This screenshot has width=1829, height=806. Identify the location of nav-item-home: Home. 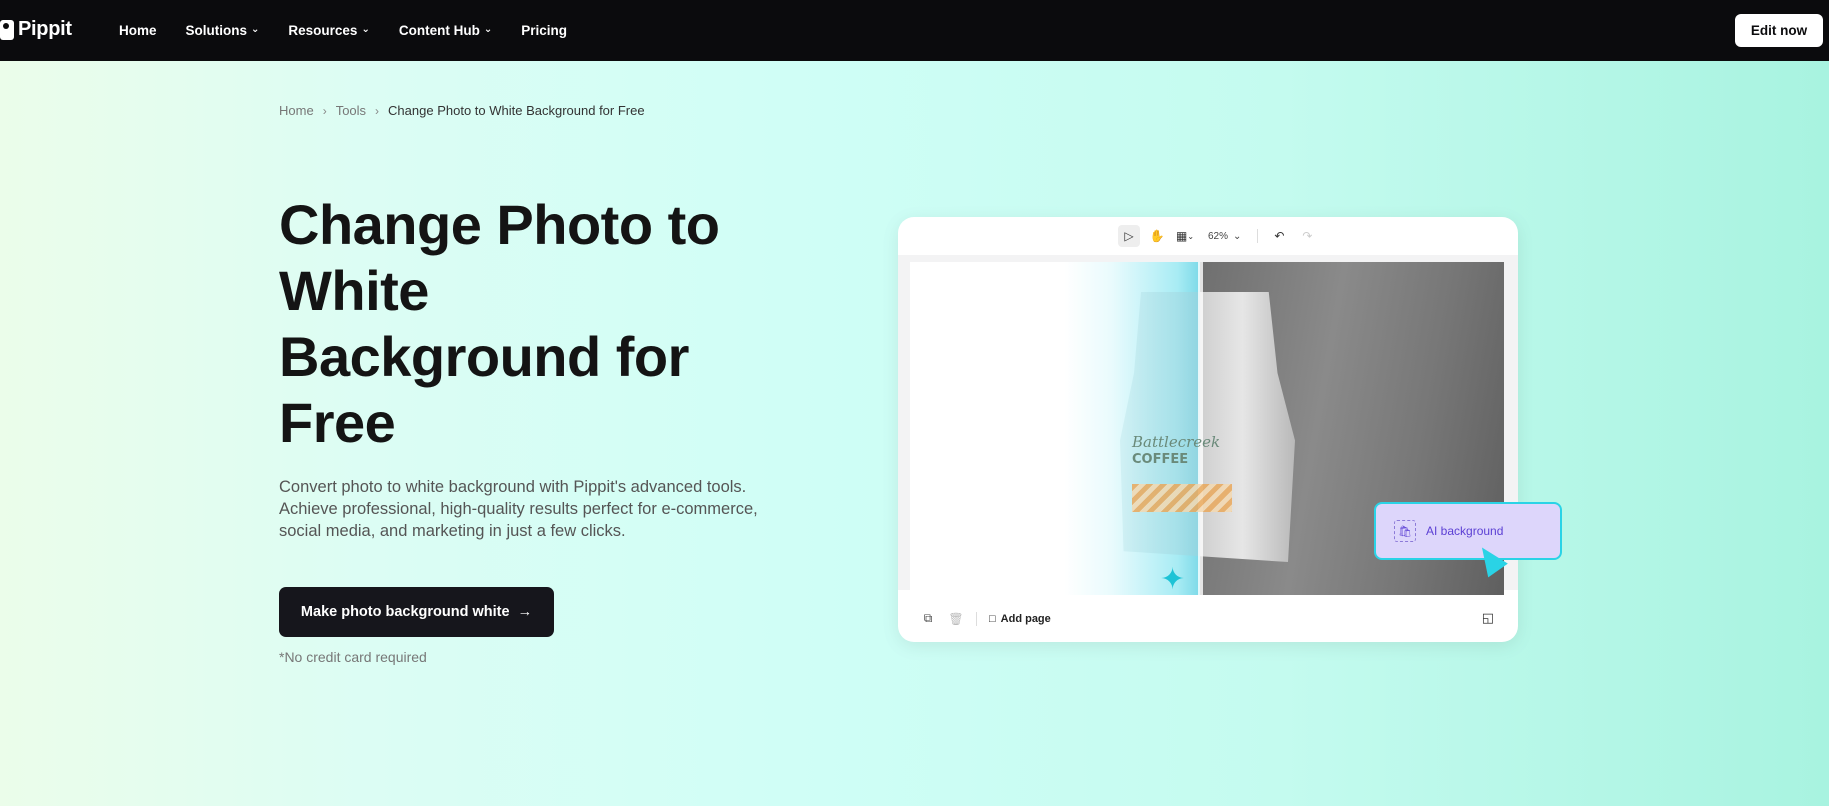
(138, 30).